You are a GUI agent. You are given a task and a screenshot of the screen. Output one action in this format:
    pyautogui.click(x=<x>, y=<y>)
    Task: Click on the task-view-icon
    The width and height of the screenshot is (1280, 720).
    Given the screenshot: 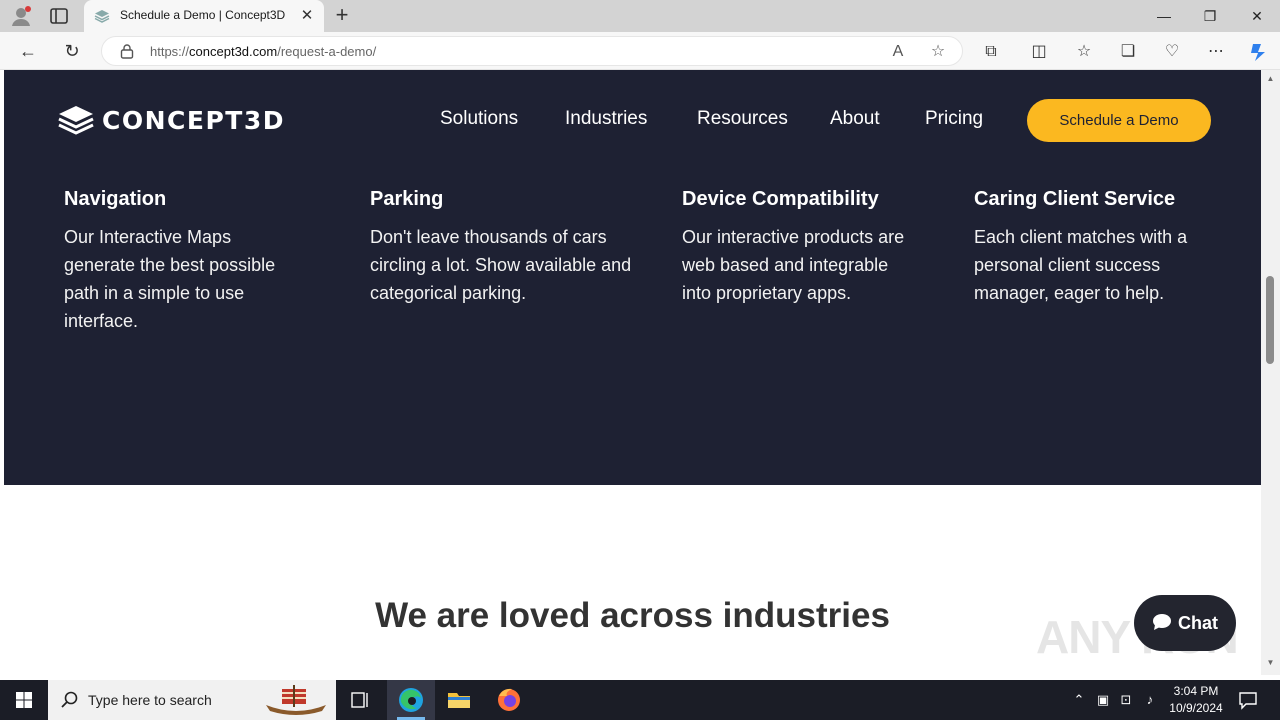 What is the action you would take?
    pyautogui.click(x=360, y=700)
    